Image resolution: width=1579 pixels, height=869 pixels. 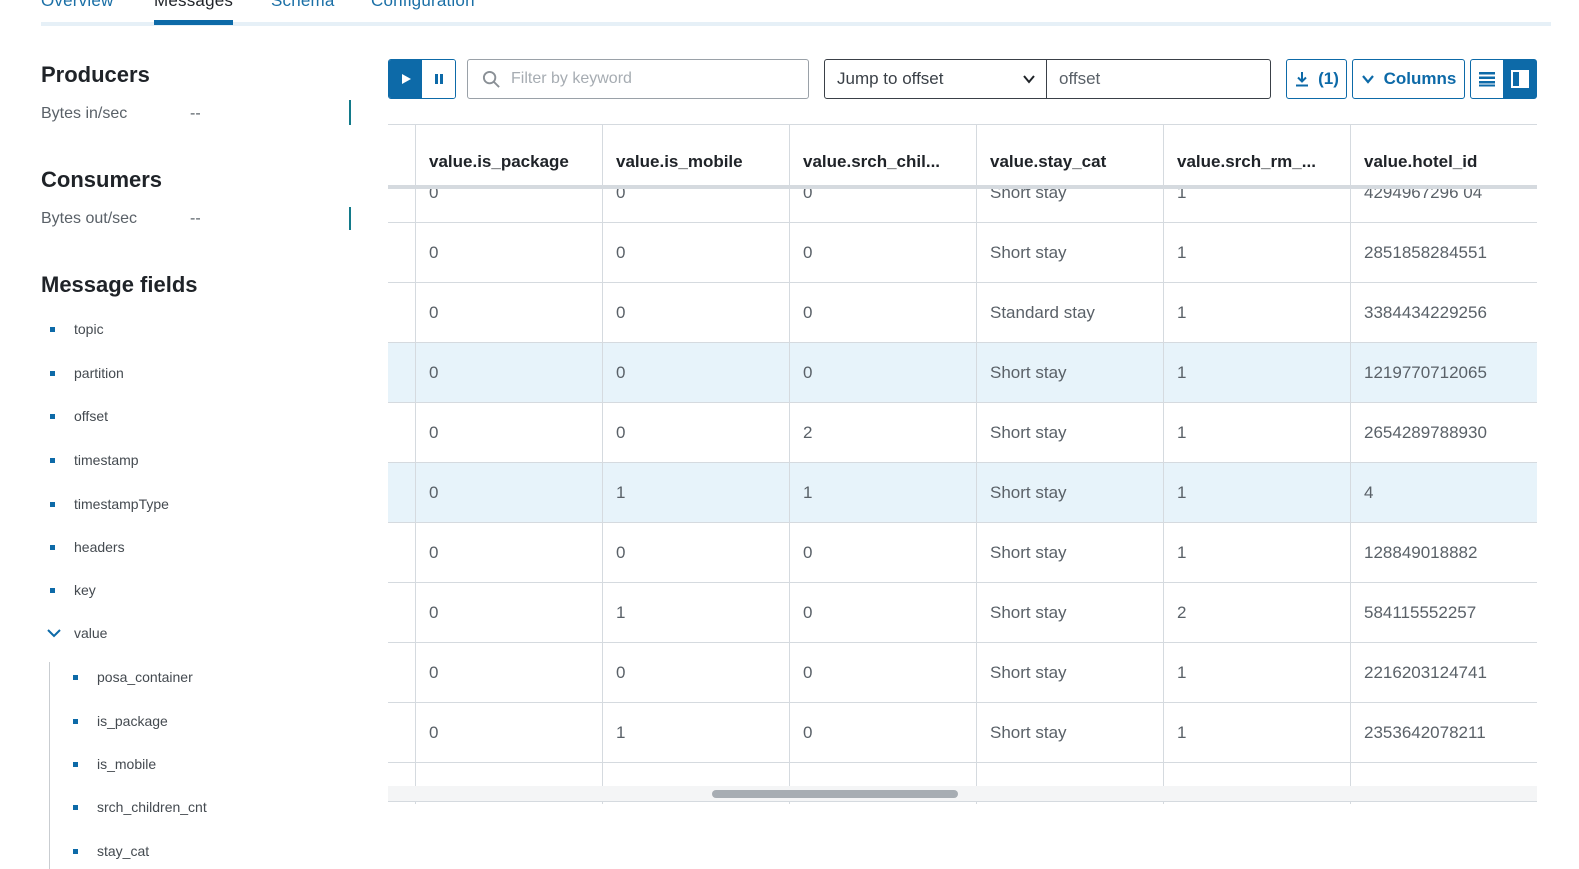 What do you see at coordinates (962, 794) in the screenshot?
I see `horizontal-scrollbar` at bounding box center [962, 794].